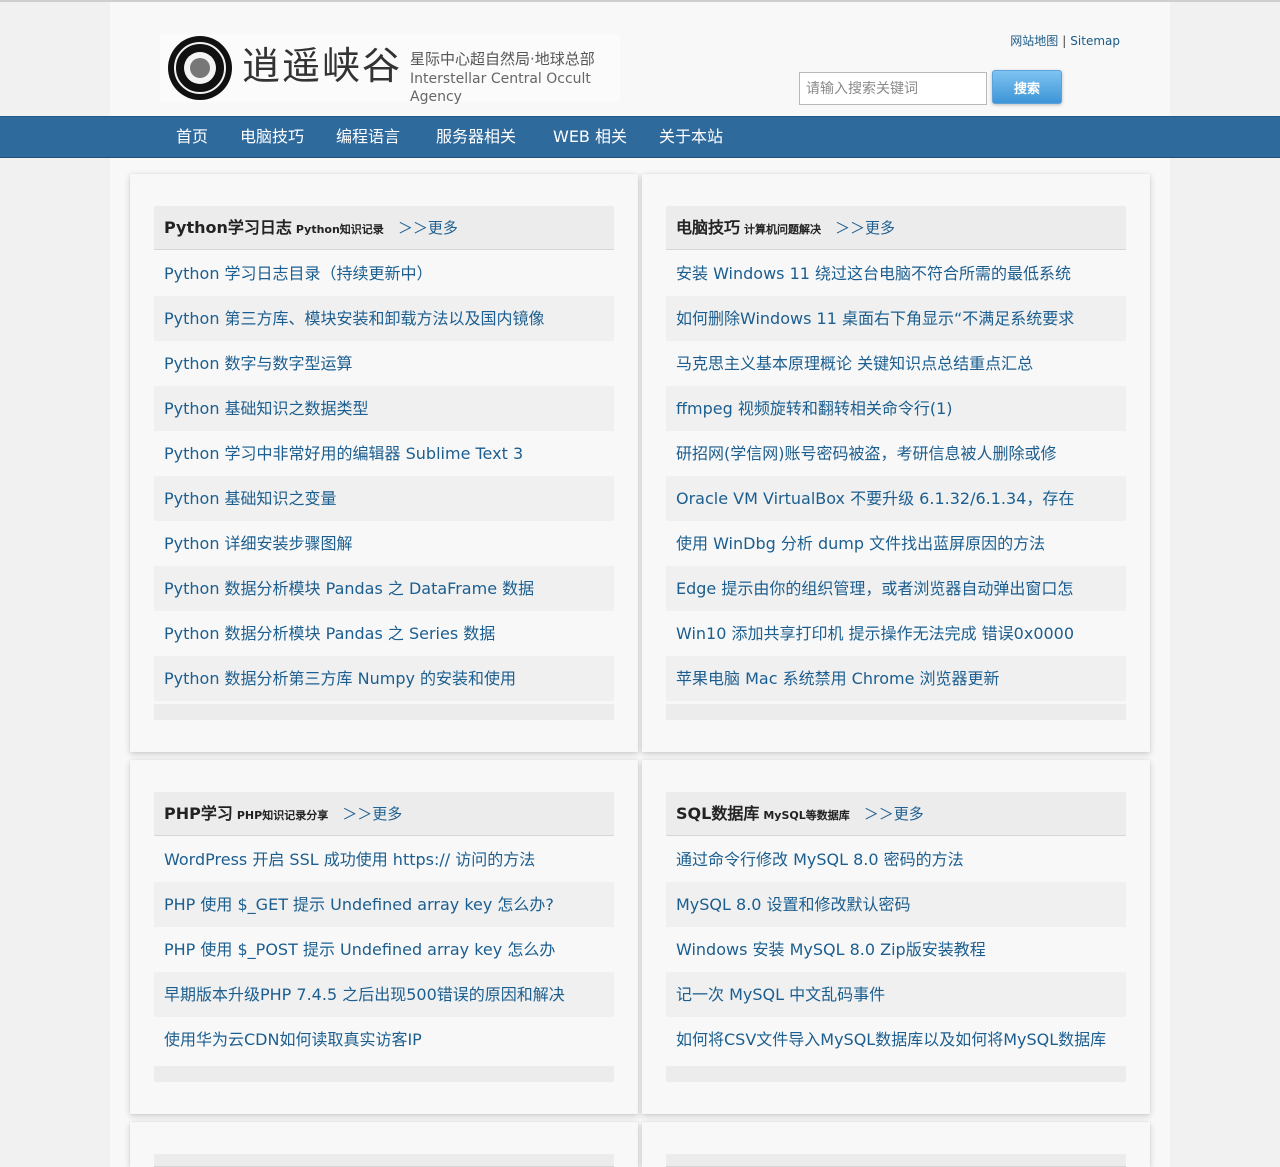  I want to click on article-link: Win10 添加共享打印机 提示操作无法完成 错误0x0000, so click(898, 633).